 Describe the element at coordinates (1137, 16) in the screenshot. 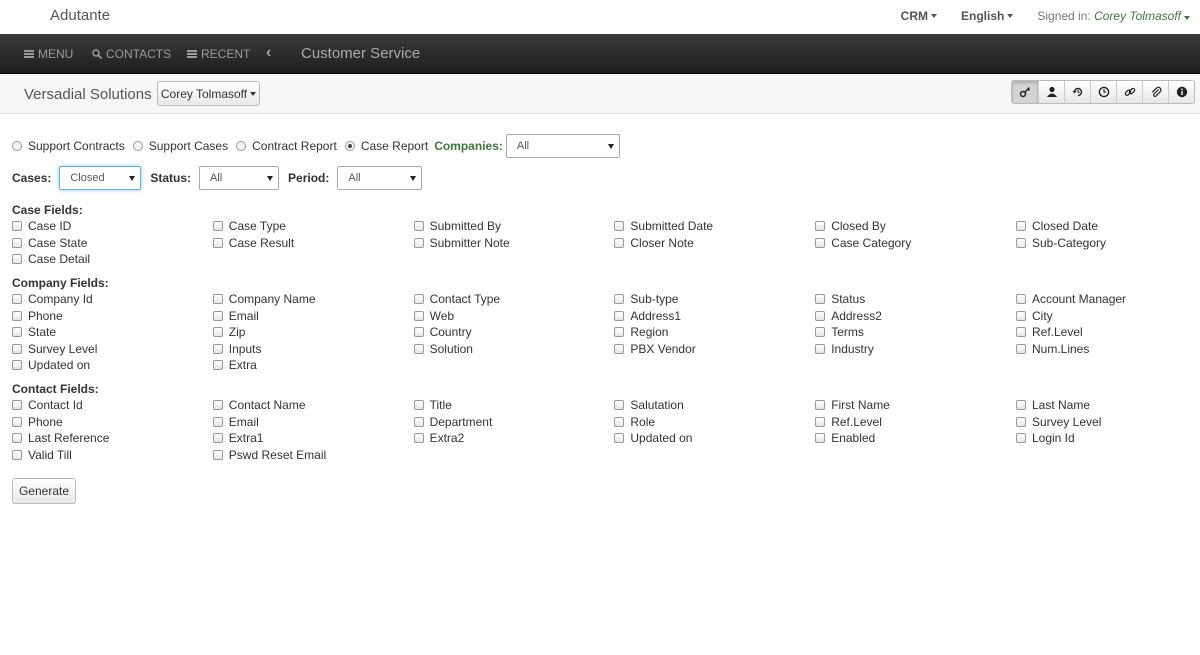

I see `signed-in-user-link: Corey Tolmasoff` at that location.